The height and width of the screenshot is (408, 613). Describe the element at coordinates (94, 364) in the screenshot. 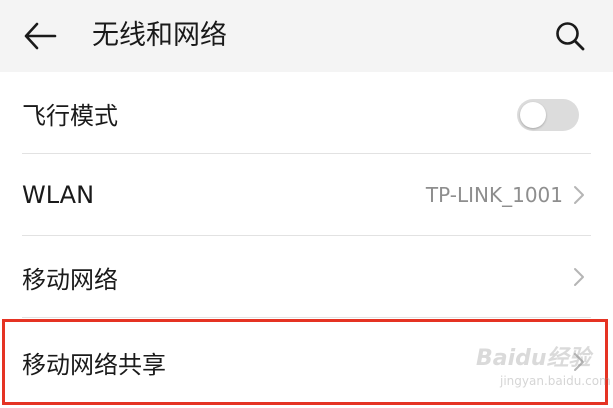

I see `tethering-label: 移动网络共享` at that location.